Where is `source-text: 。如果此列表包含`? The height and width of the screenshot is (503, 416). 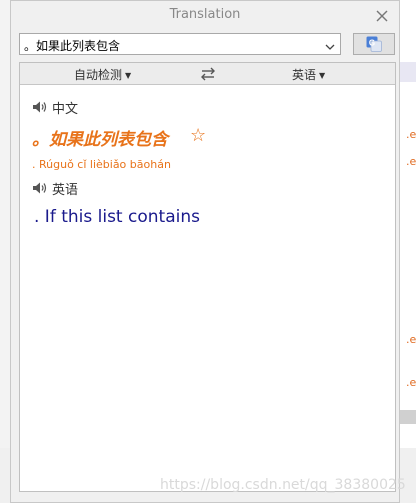 source-text: 。如果此列表包含 is located at coordinates (100, 140).